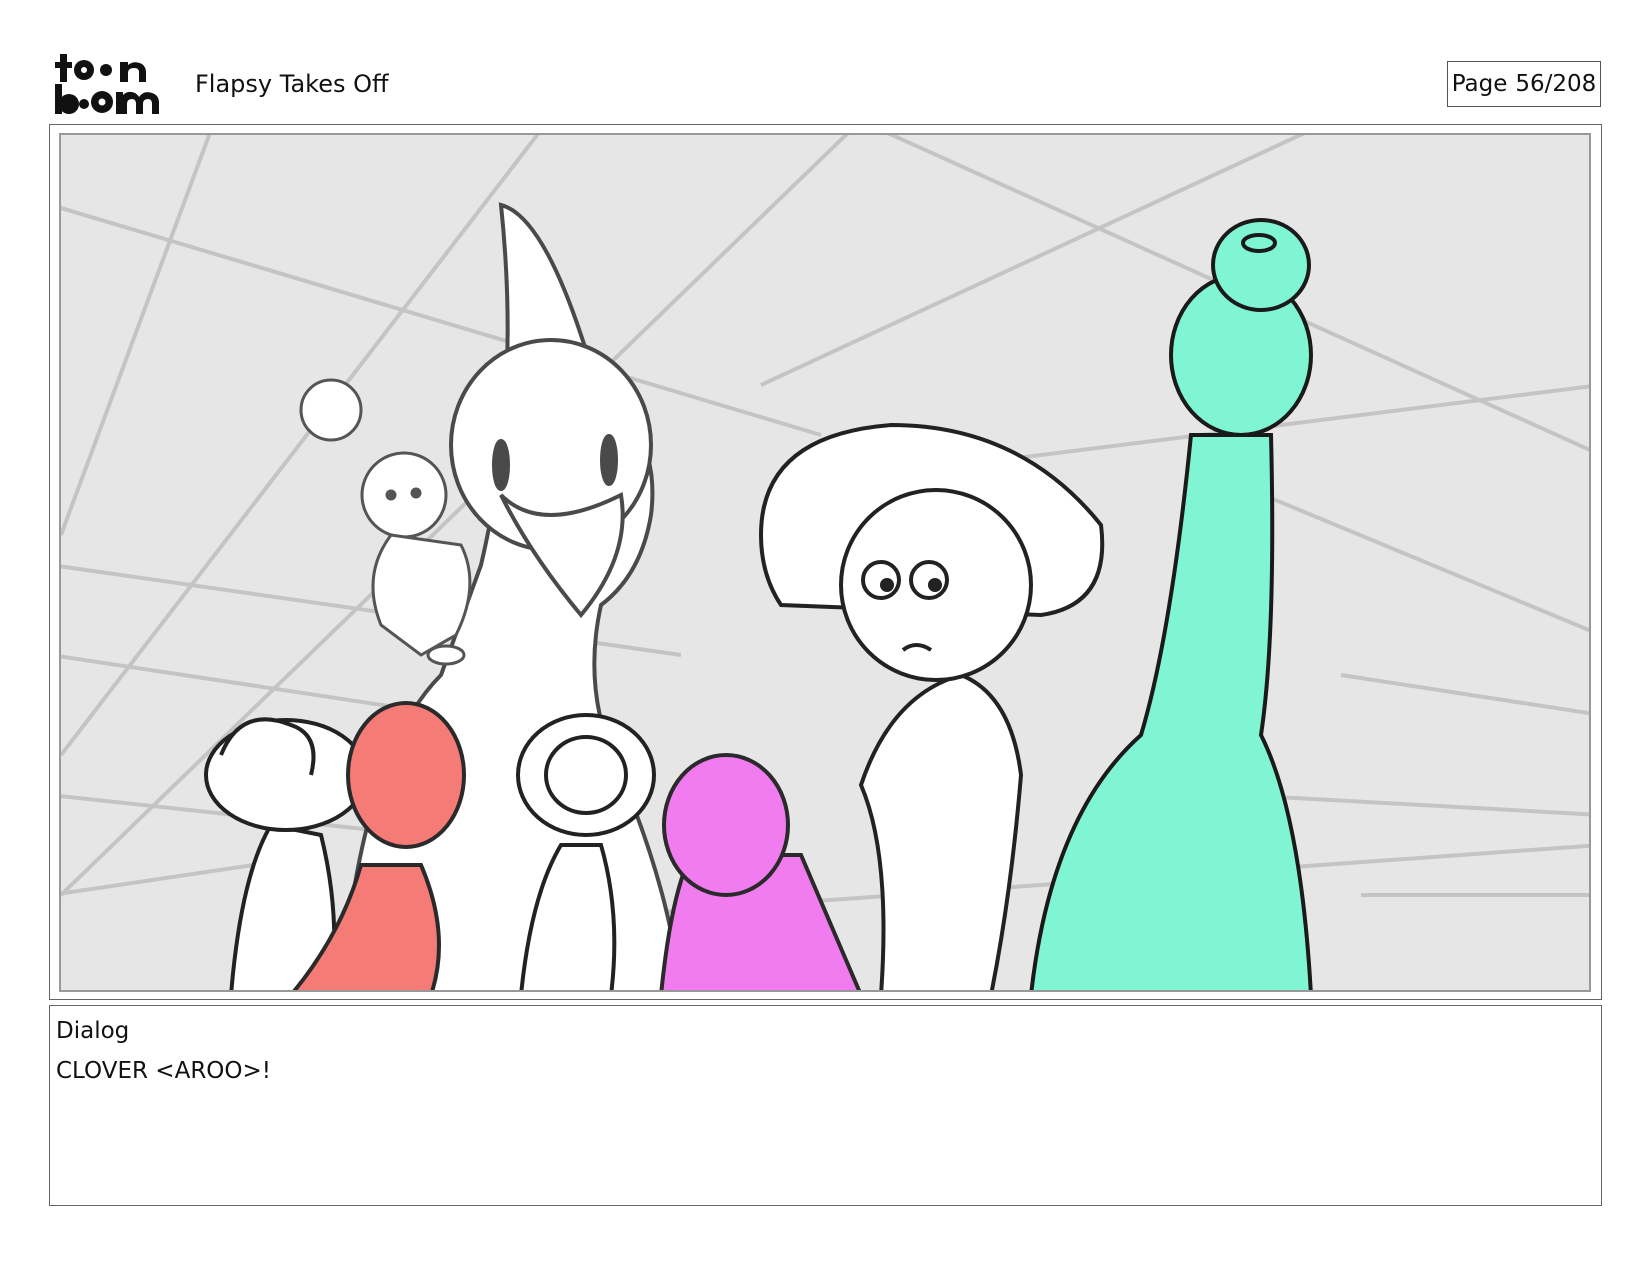  I want to click on page-indicator: Page 56/208, so click(1524, 84).